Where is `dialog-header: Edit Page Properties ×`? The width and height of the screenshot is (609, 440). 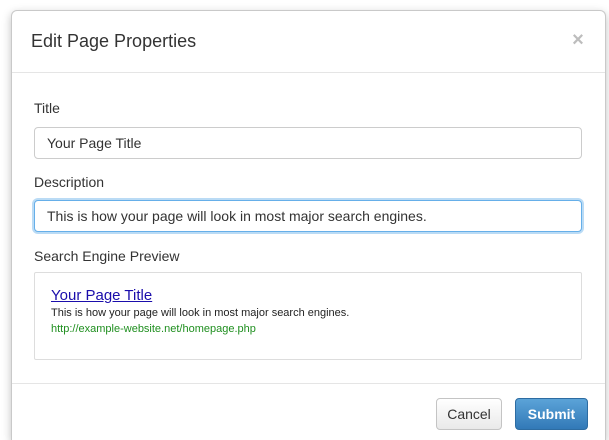
dialog-header: Edit Page Properties × is located at coordinates (308, 42).